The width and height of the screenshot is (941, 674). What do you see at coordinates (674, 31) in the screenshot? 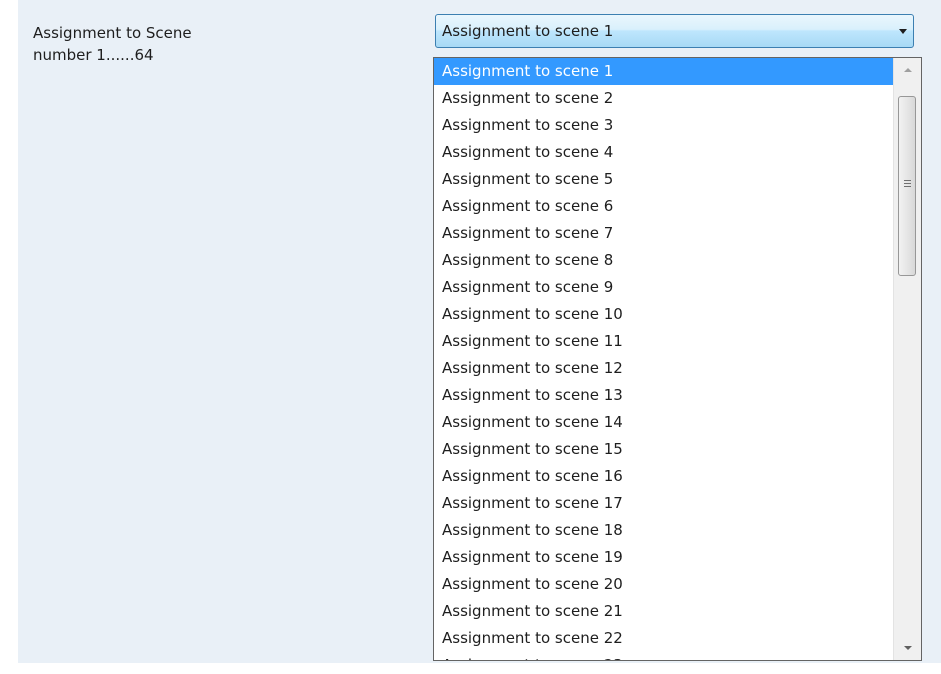
I see `scene-assignment-combobox: Assignment to scene 1` at bounding box center [674, 31].